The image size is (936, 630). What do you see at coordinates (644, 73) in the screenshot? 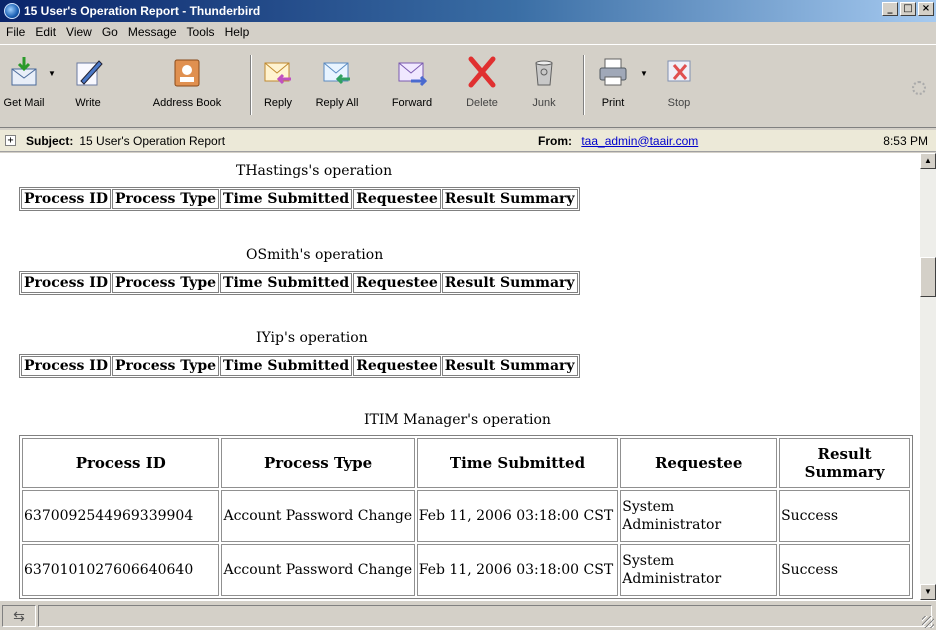
I see `print-dropdown-icon: ▼` at bounding box center [644, 73].